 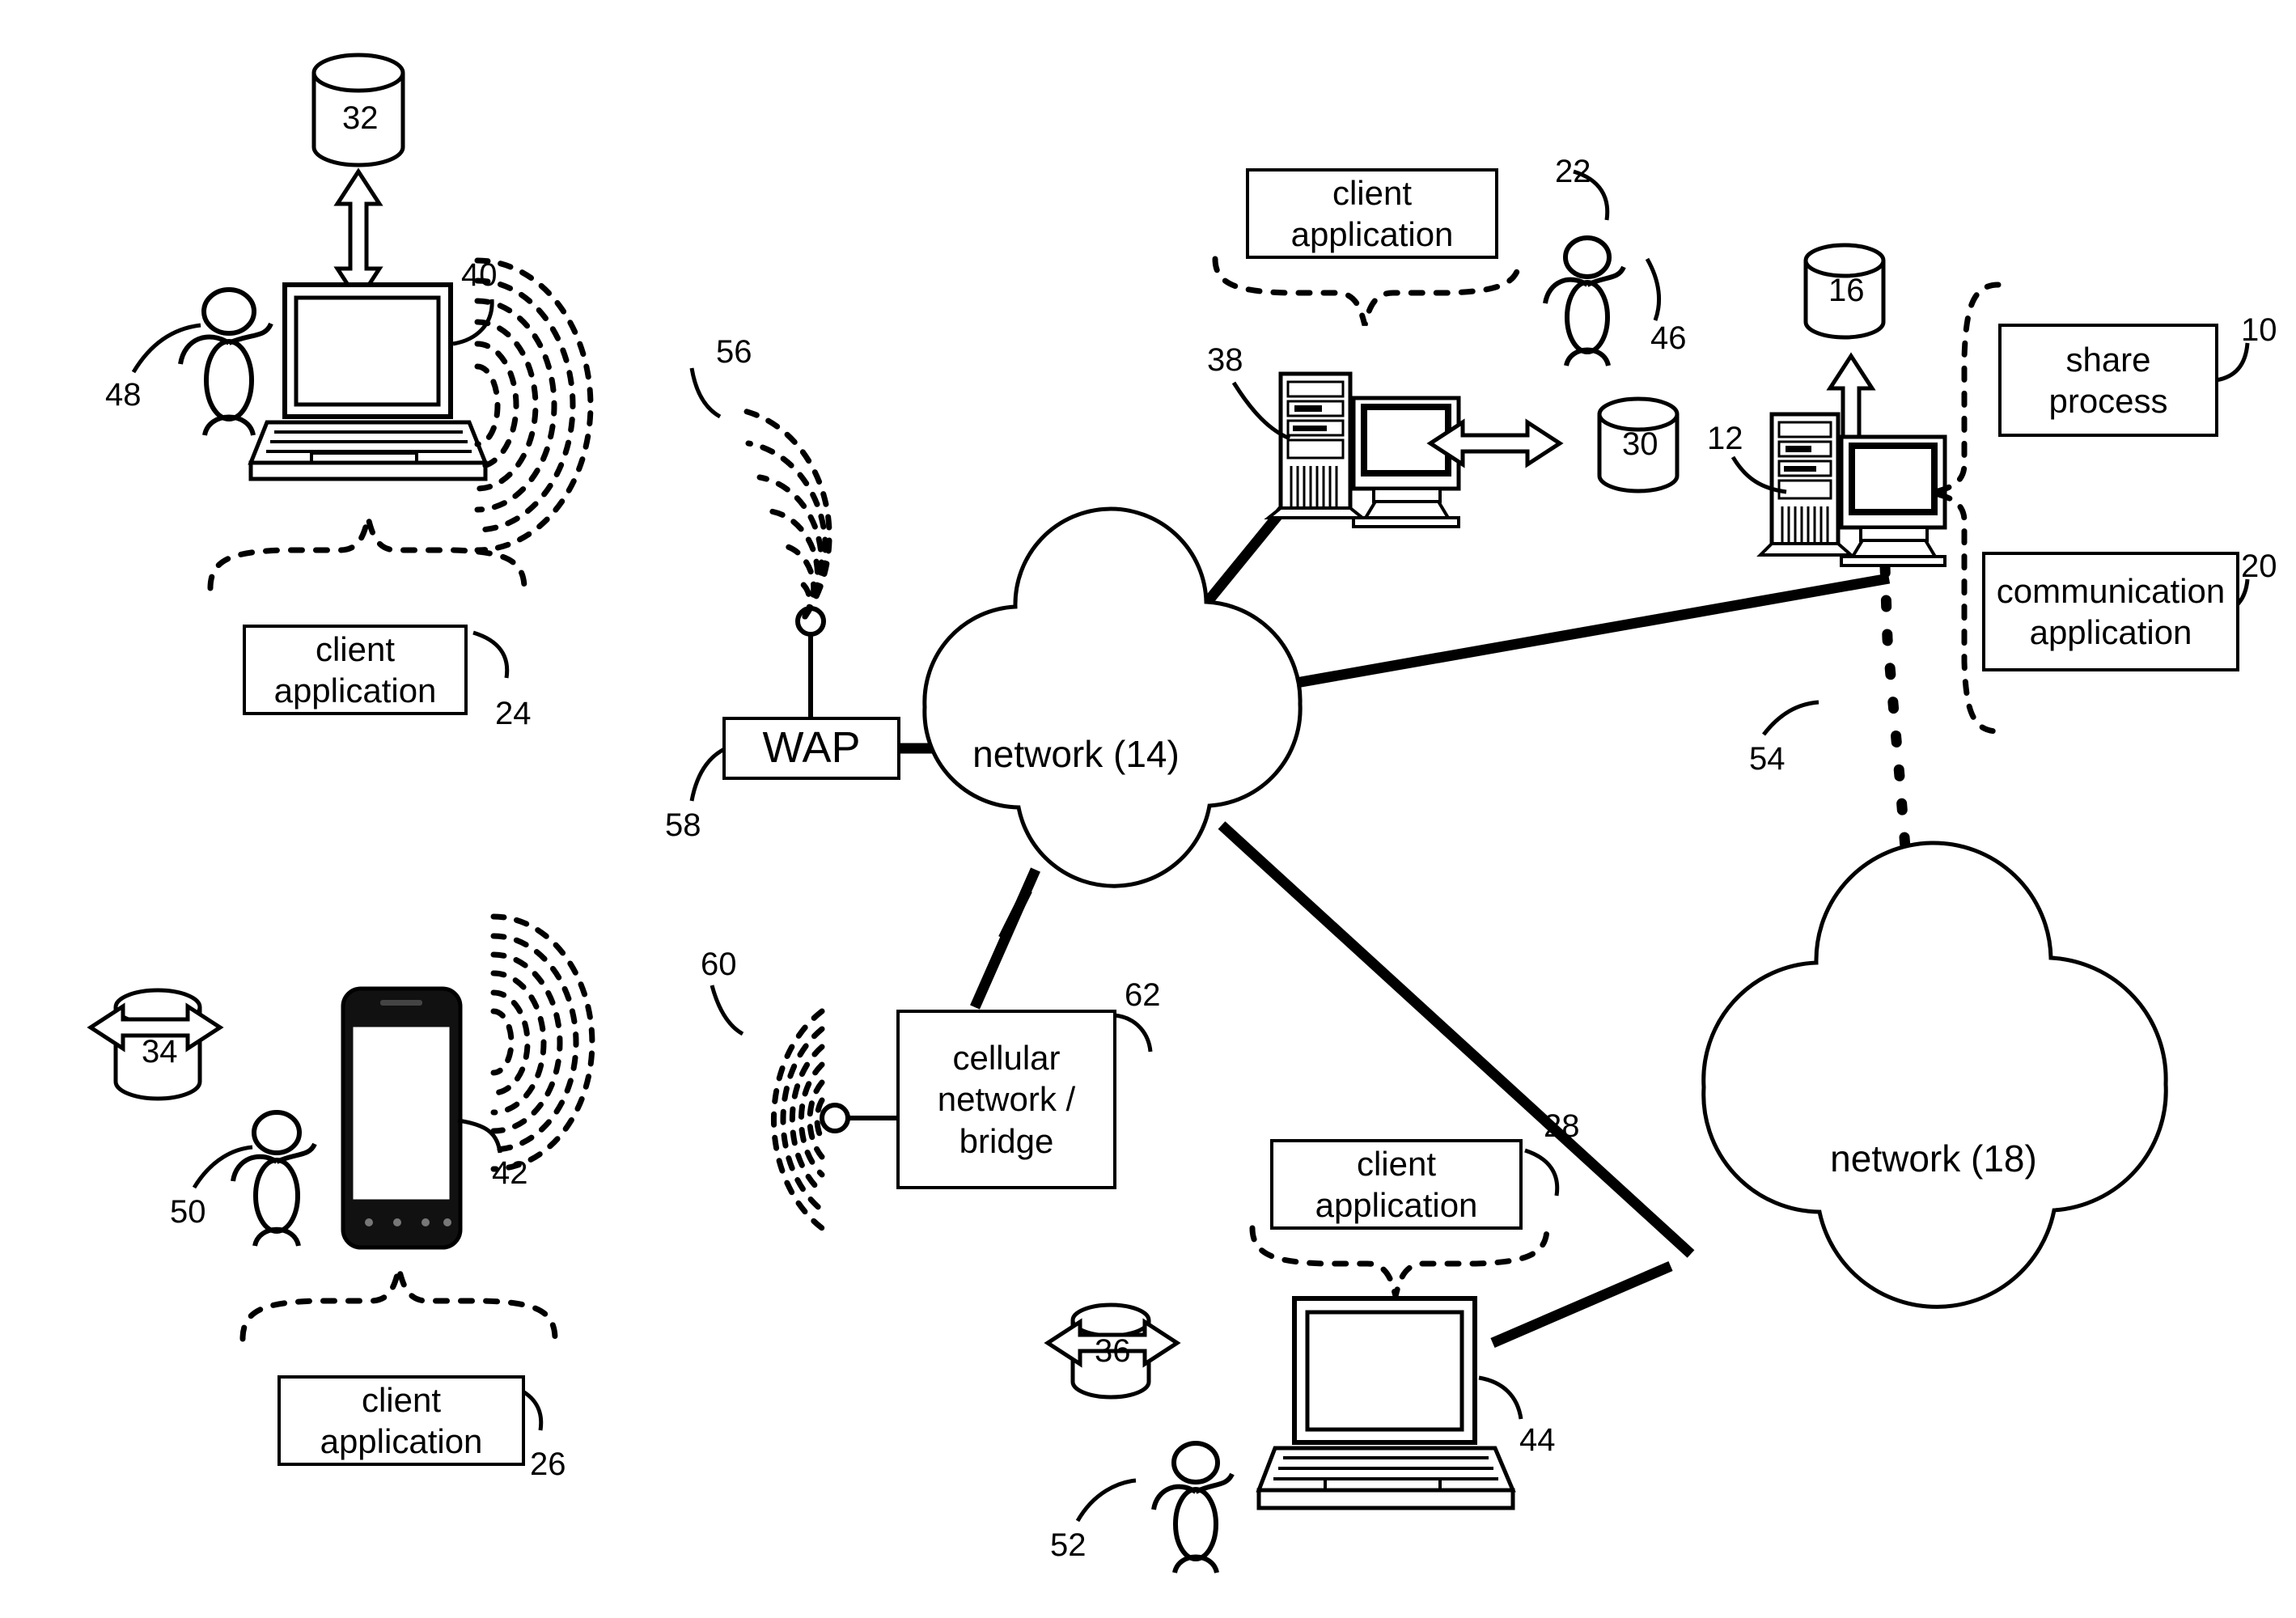 I want to click on client-application-26-text: client application, so click(x=401, y=1420).